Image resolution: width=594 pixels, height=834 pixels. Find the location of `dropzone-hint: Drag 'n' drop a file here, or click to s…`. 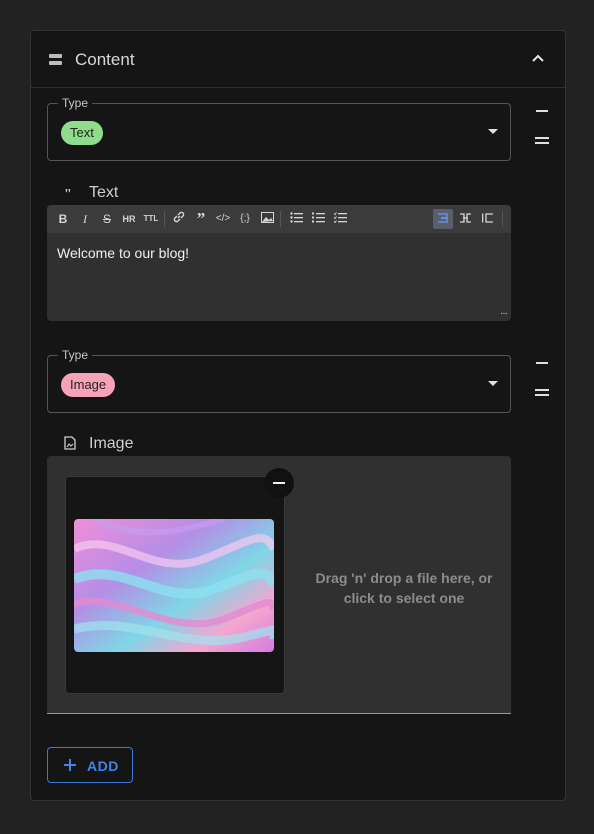

dropzone-hint: Drag 'n' drop a file here, or click to s… is located at coordinates (404, 588).